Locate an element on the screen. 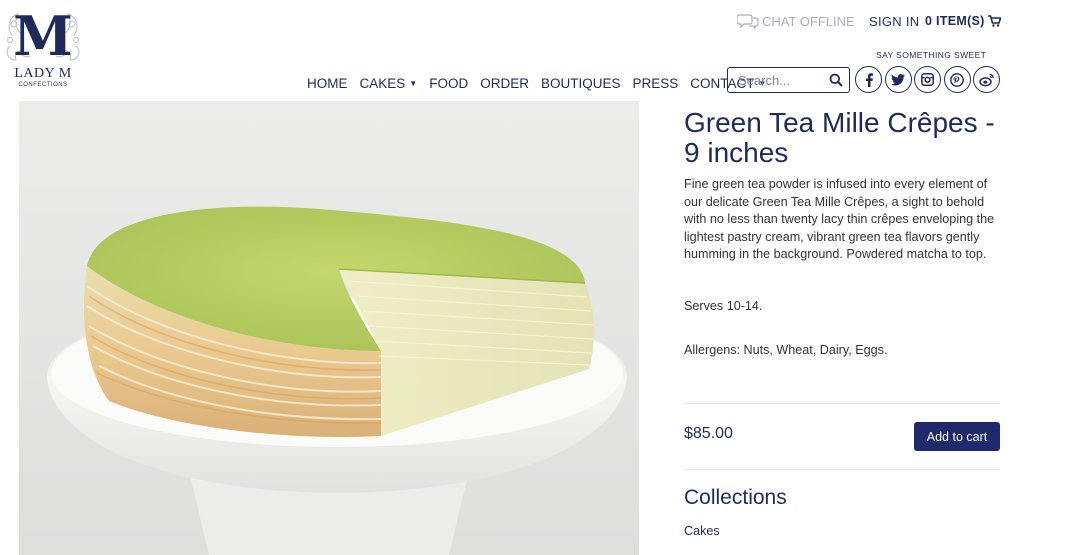 The width and height of the screenshot is (1080, 555). cart-link: 0 ITEM(S) is located at coordinates (963, 21).